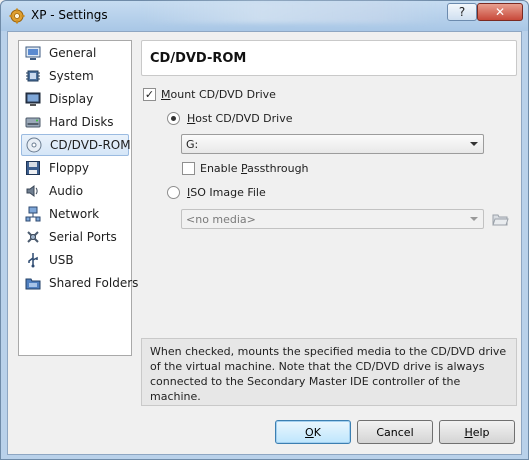 This screenshot has height=460, width=529. Describe the element at coordinates (173, 118) in the screenshot. I see `host-drive-radio` at that location.